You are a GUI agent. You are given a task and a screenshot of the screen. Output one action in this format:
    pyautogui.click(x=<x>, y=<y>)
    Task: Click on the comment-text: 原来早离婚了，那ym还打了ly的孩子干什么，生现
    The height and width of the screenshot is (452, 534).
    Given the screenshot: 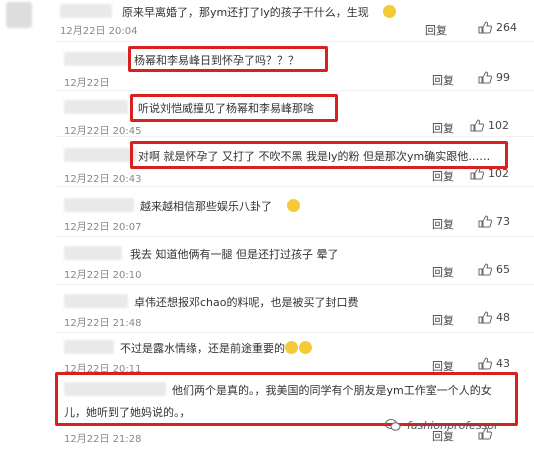 What is the action you would take?
    pyautogui.click(x=245, y=12)
    